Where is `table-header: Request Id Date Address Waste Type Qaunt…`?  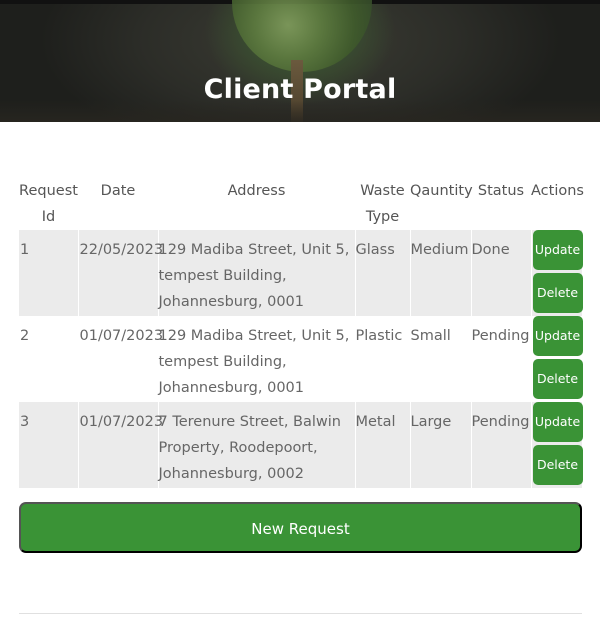
table-header: Request Id Date Address Waste Type Qaunt… is located at coordinates (301, 202).